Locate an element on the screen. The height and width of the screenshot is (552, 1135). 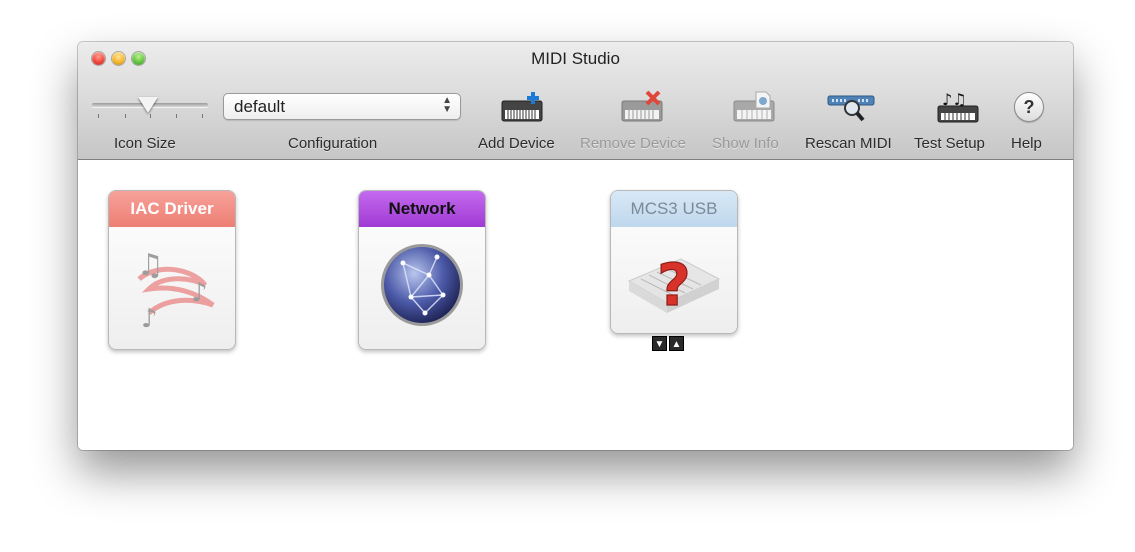
device-body: ♫ ♪ ♪ is located at coordinates (172, 288).